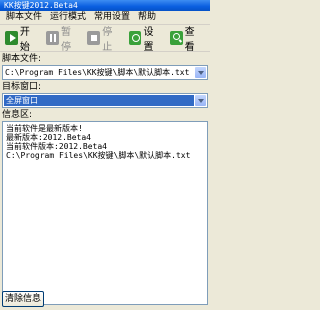  I want to click on target-window-value: 全屏窗口, so click(99, 100).